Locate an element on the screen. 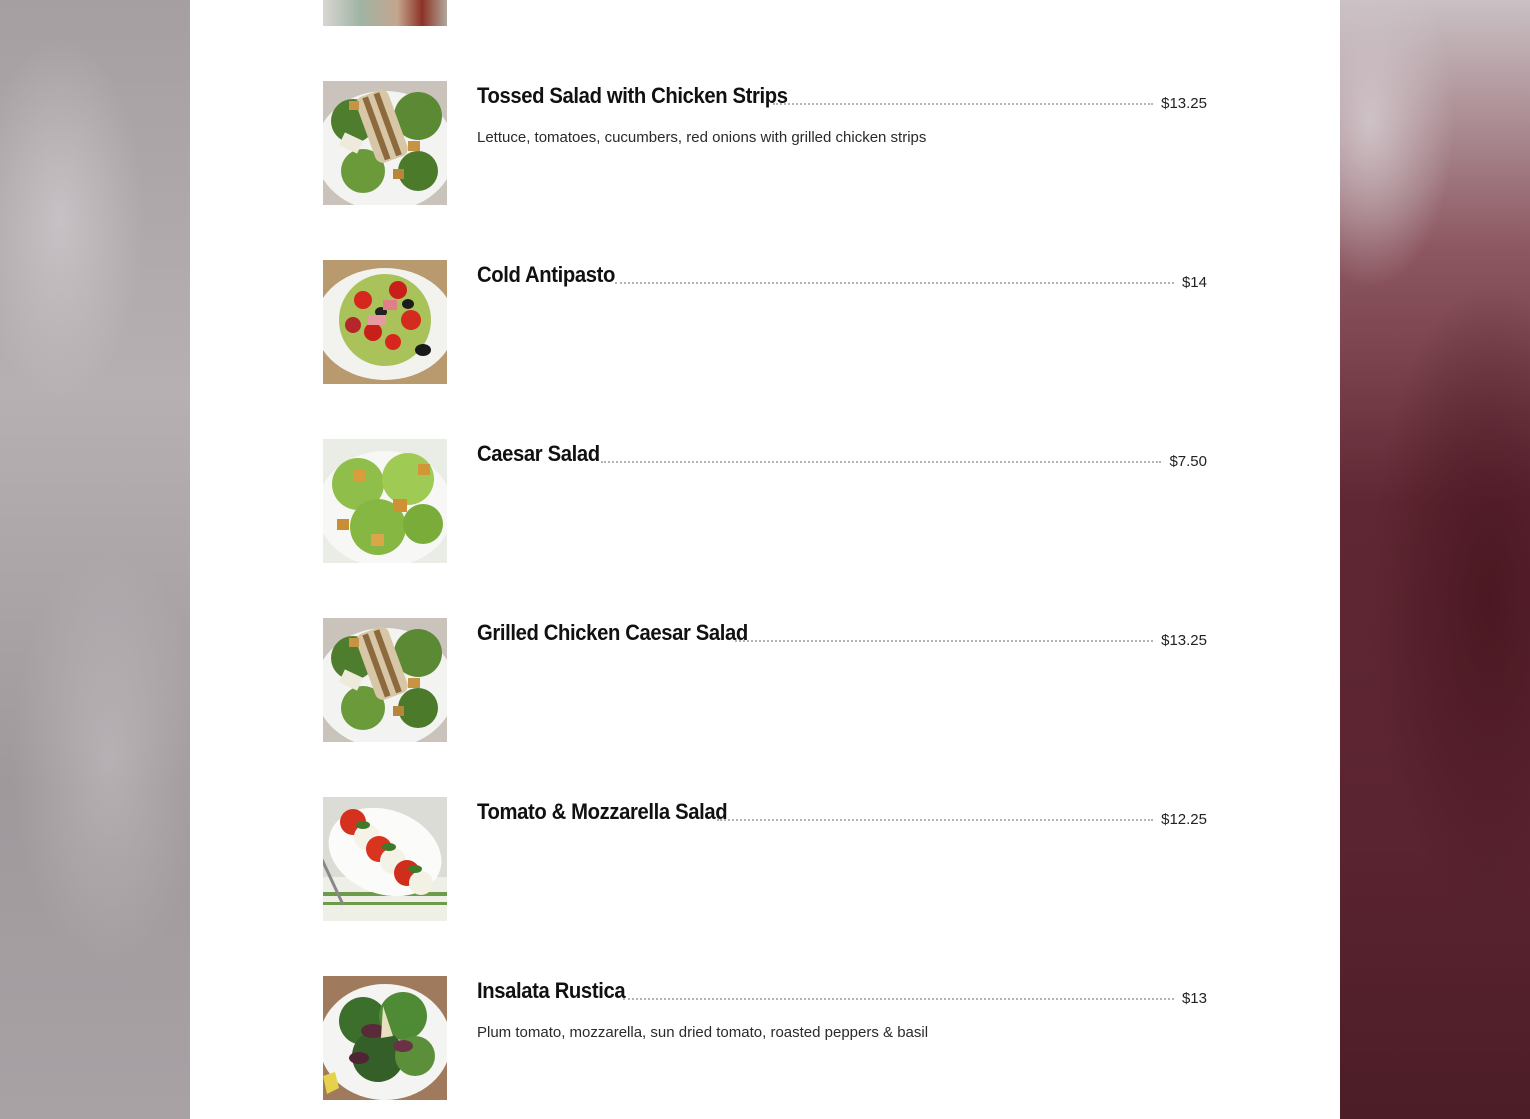 The image size is (1530, 1119). menu-item: $14 Cold Antipasto is located at coordinates (765, 322).